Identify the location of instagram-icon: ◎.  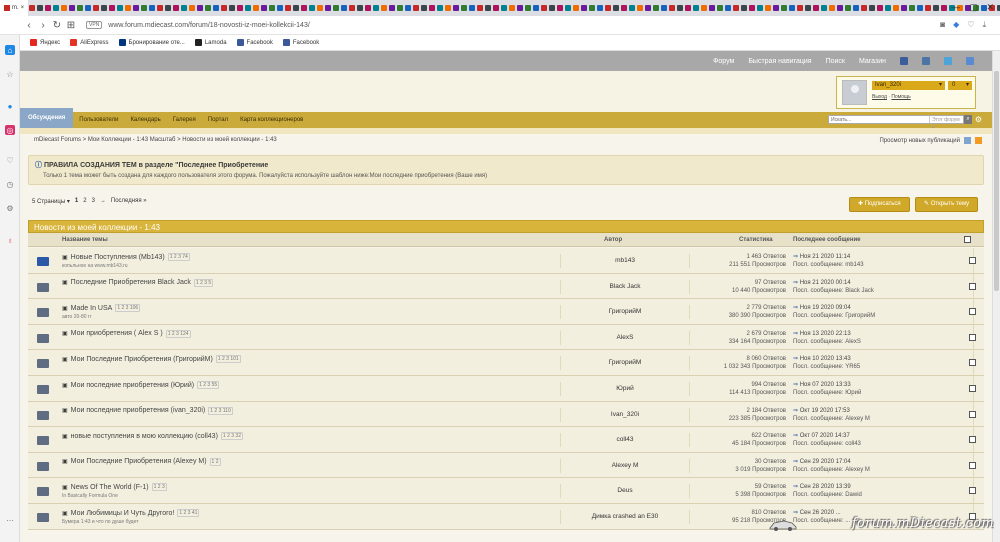
(10, 130).